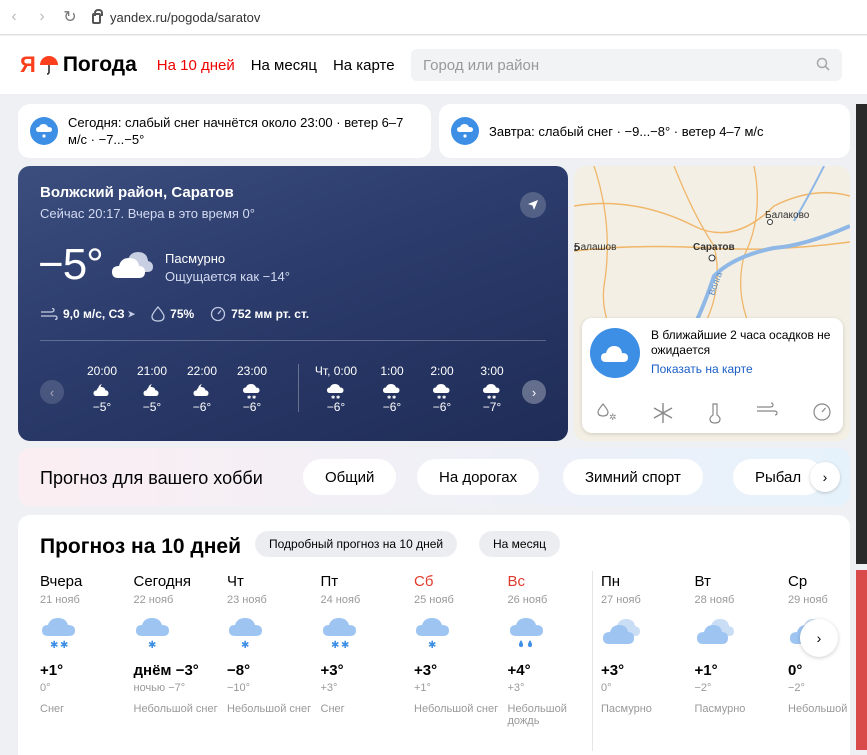 Image resolution: width=867 pixels, height=755 pixels. Describe the element at coordinates (60, 600) in the screenshot. I see `day-date: 21 нояб` at that location.